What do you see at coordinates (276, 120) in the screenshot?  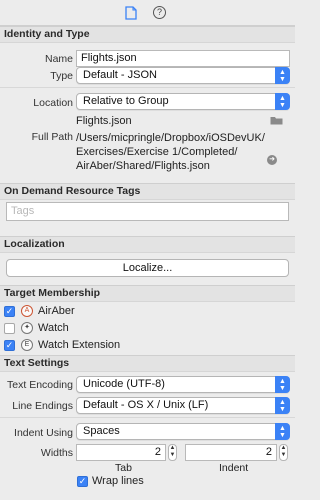 I see `folder-icon` at bounding box center [276, 120].